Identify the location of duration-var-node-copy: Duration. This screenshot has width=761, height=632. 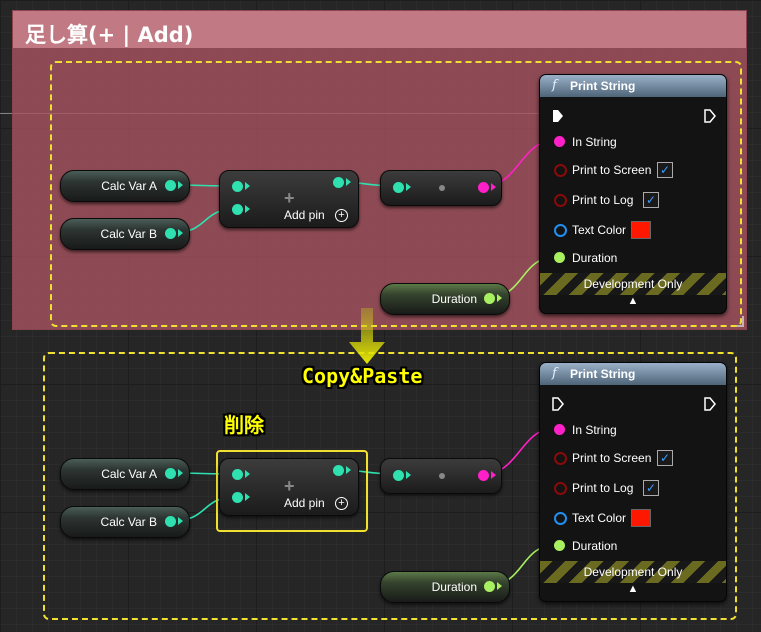
(445, 587).